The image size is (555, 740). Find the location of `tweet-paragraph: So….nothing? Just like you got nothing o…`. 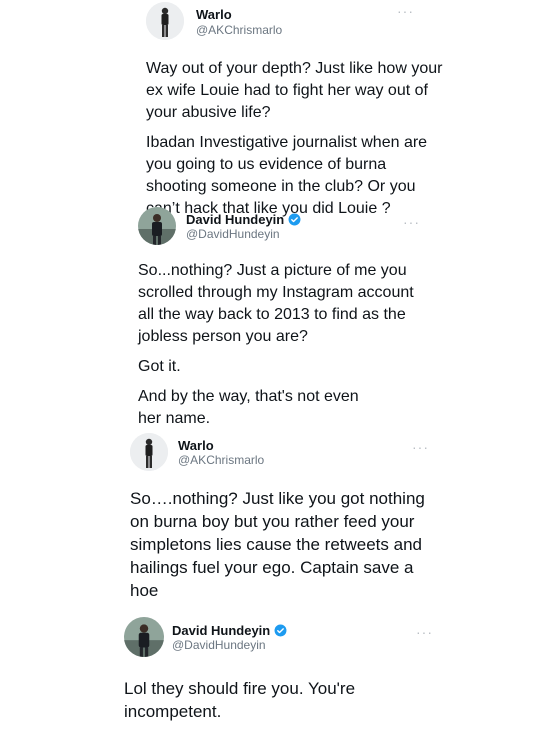

tweet-paragraph: So….nothing? Just like you got nothing o… is located at coordinates (277, 544).